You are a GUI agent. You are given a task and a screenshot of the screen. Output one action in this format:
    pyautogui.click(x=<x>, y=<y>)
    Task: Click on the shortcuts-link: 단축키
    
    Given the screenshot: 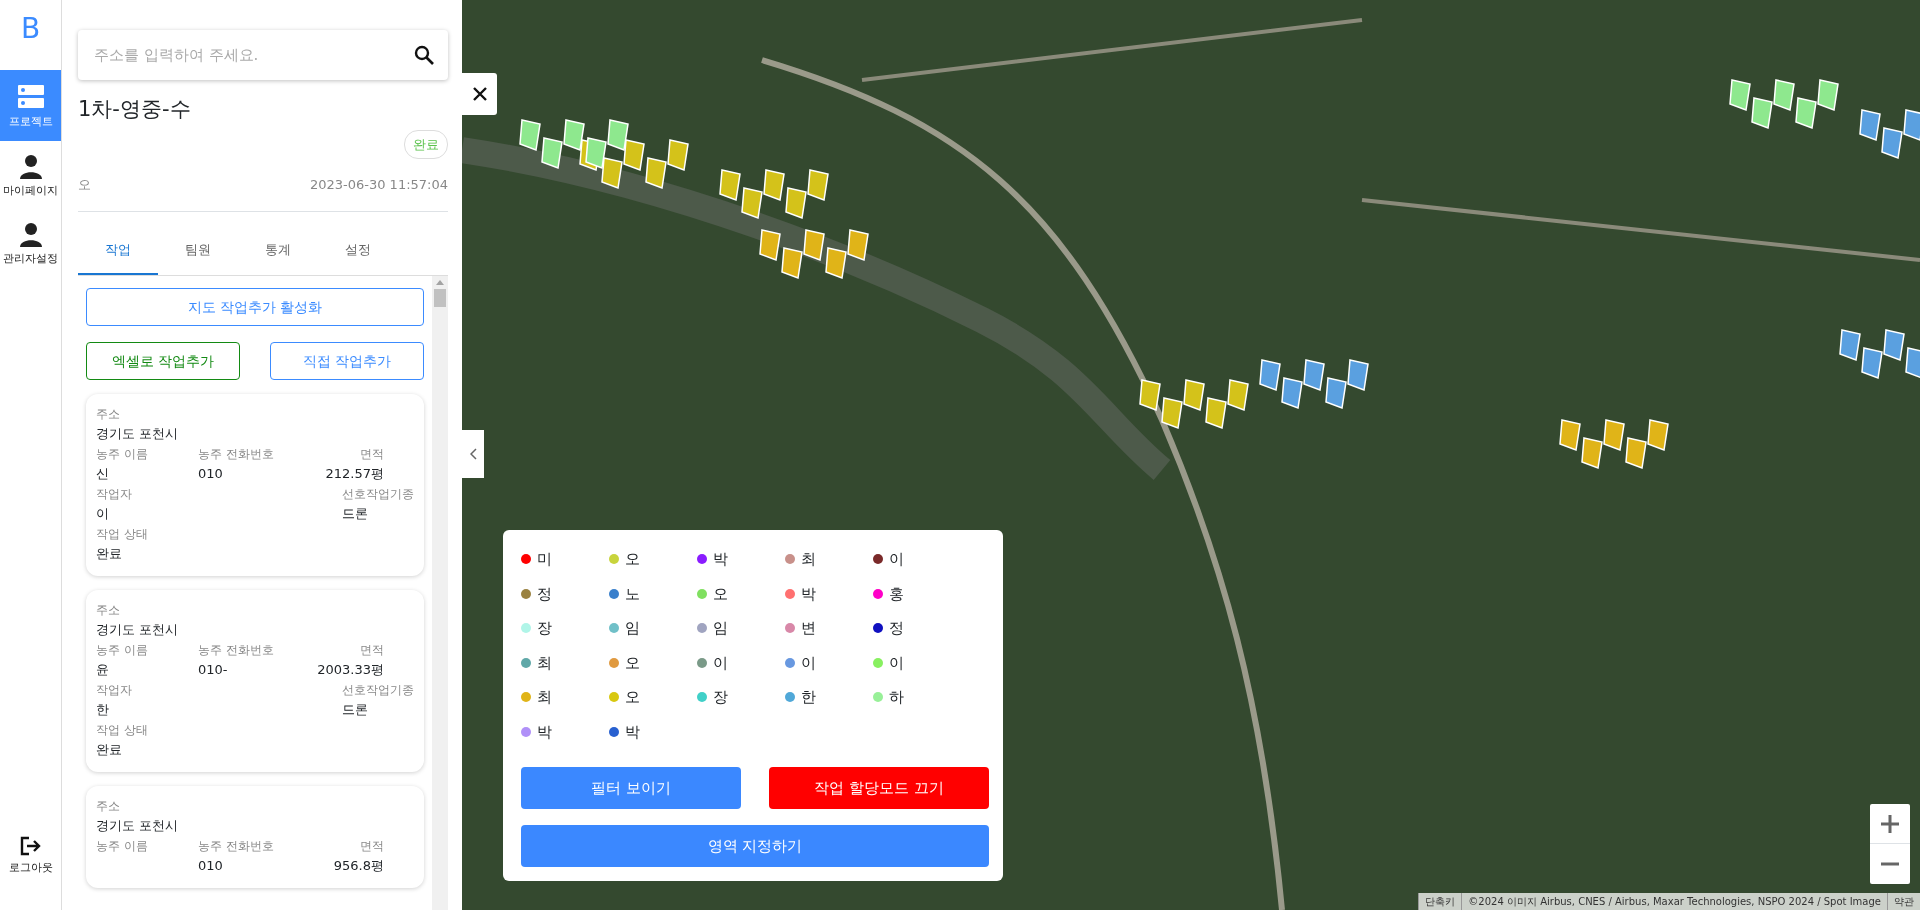 What is the action you would take?
    pyautogui.click(x=1440, y=901)
    